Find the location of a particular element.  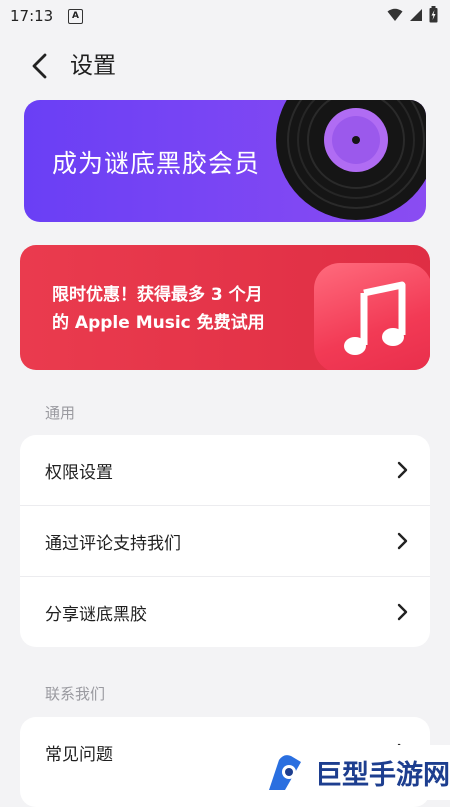

apple-music-promo-banner: 限时优惠！获得最多 3 个月 的 Apple Music 免费试用 is located at coordinates (225, 307).